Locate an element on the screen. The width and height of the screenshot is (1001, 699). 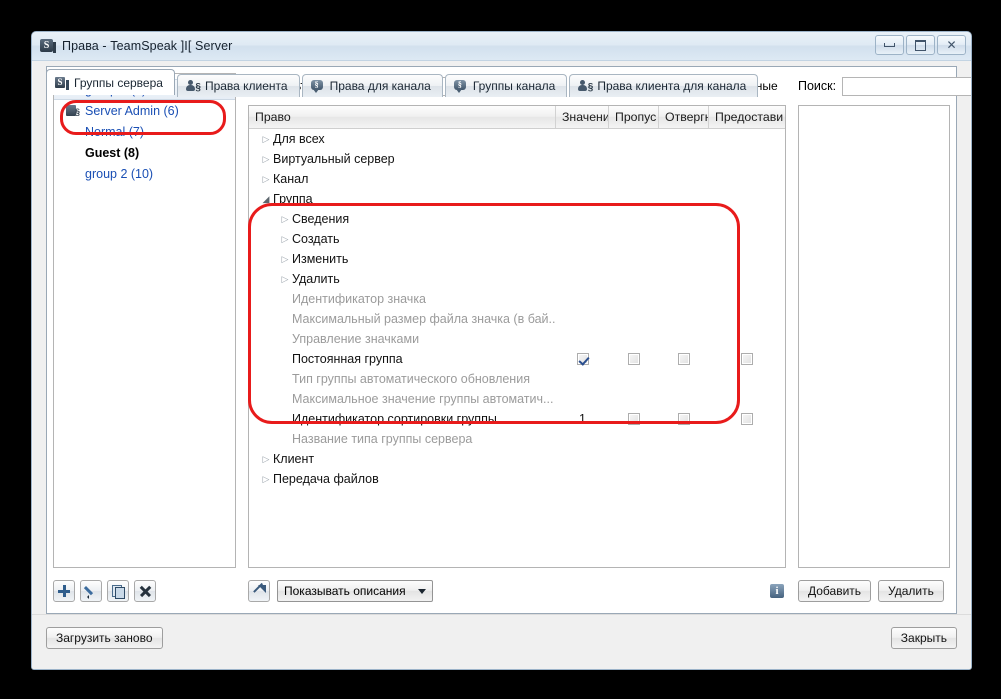
table-row: ▷ Виртуальный сервер is located at coordinates (517, 159).